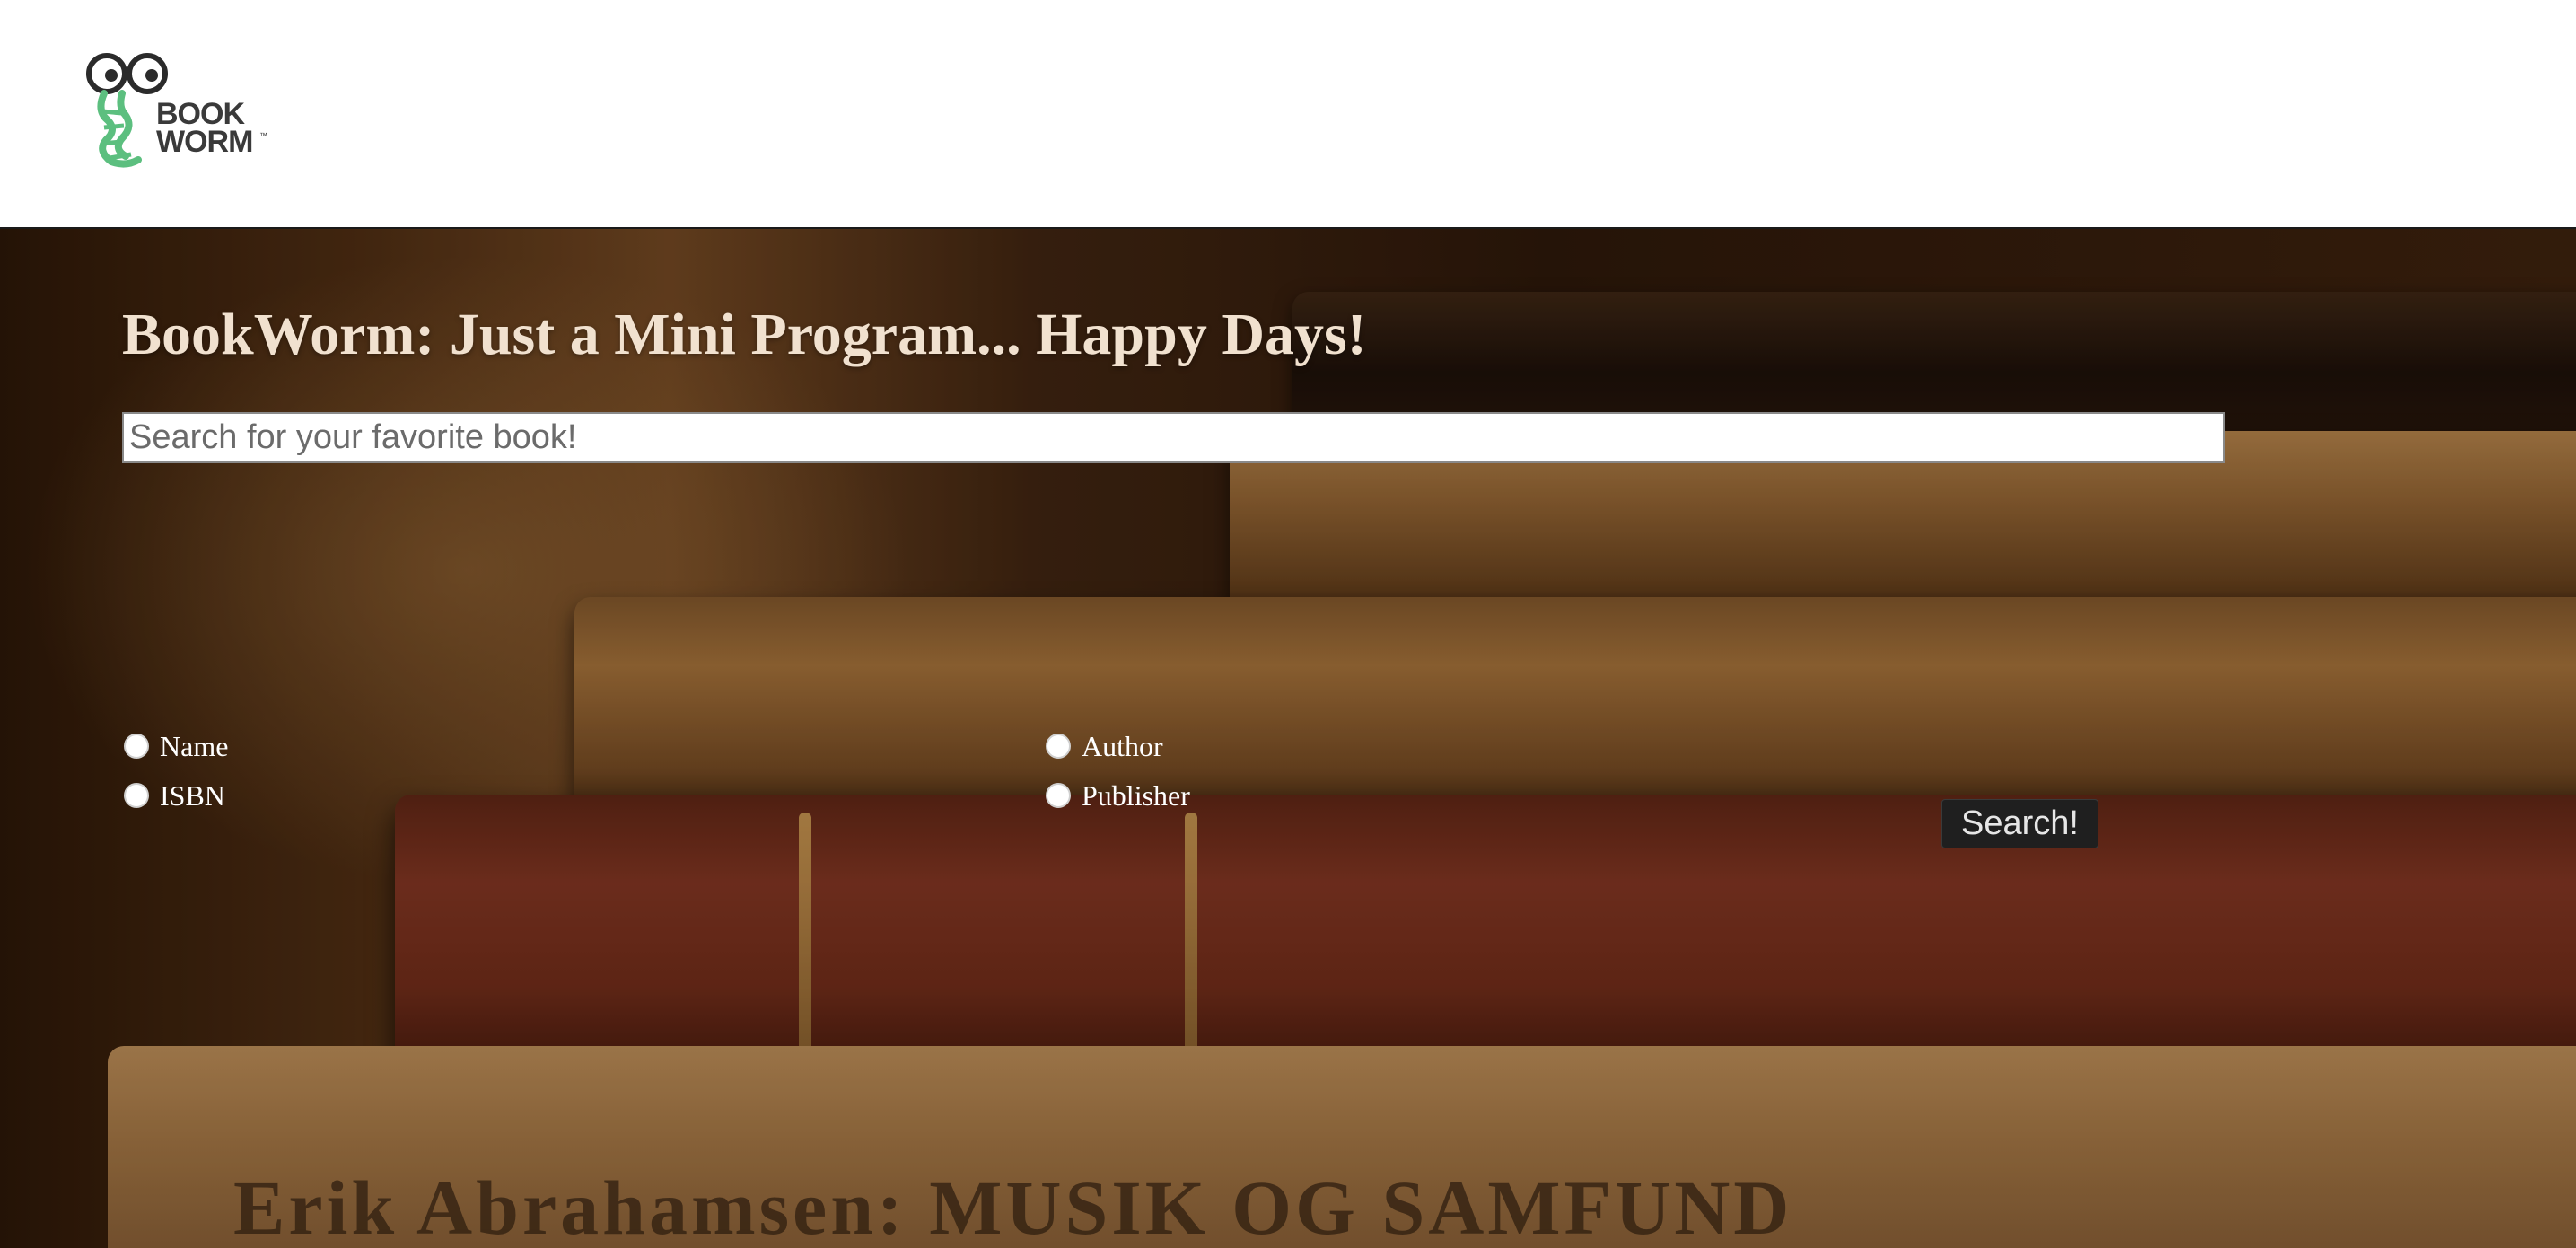 This screenshot has width=2576, height=1248. What do you see at coordinates (1122, 745) in the screenshot?
I see `filter-label: Author` at bounding box center [1122, 745].